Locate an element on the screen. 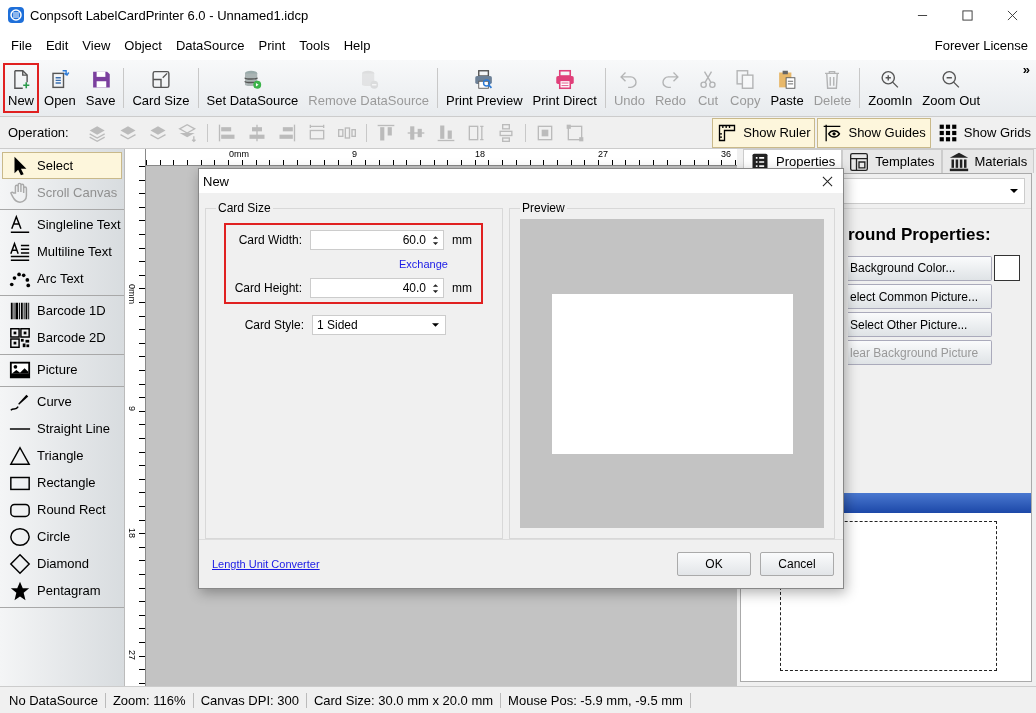  toolbar-button: Card Size is located at coordinates (161, 88).